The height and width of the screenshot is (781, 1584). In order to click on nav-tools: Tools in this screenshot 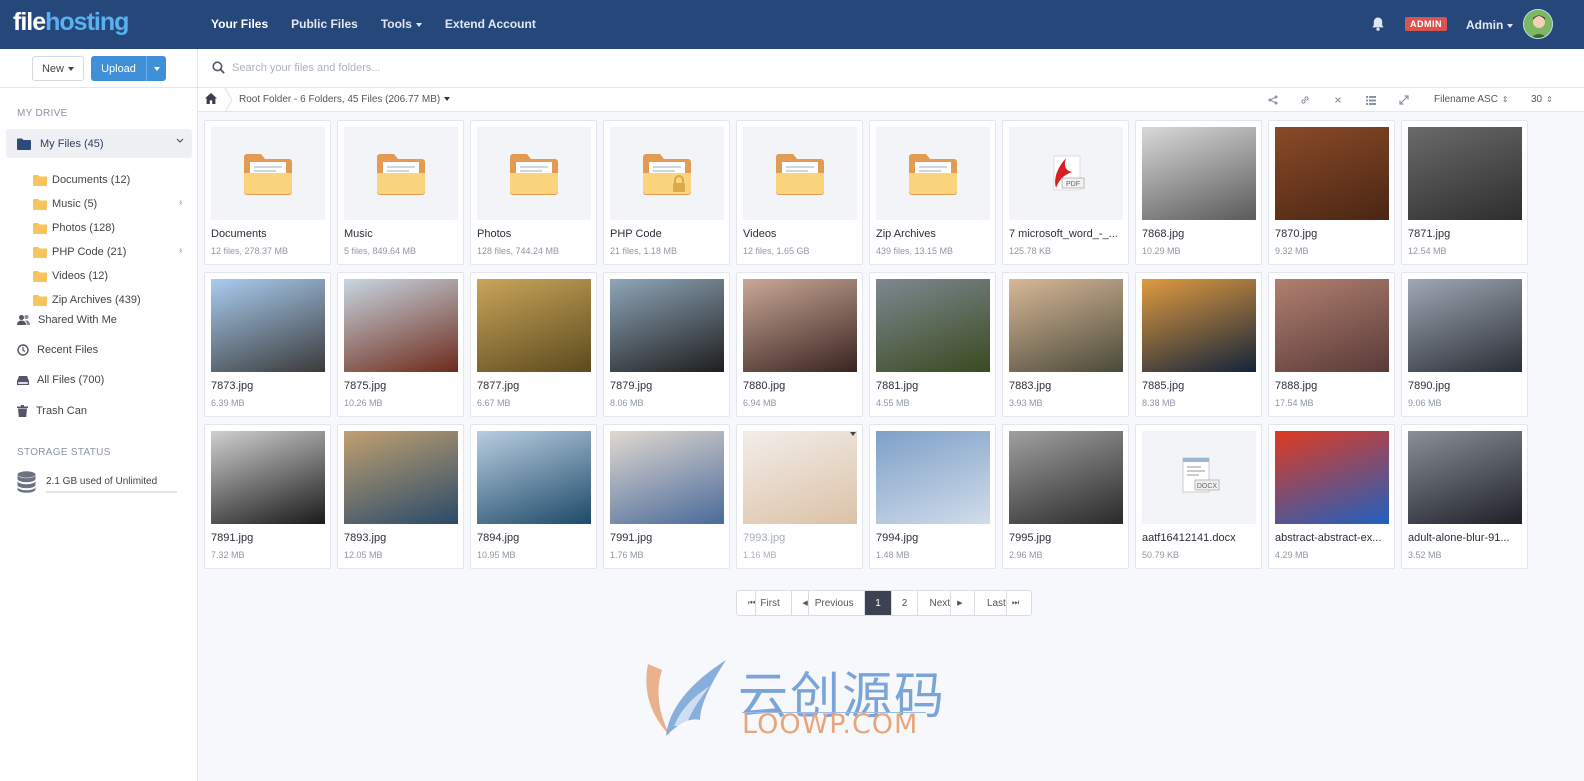, I will do `click(401, 24)`.